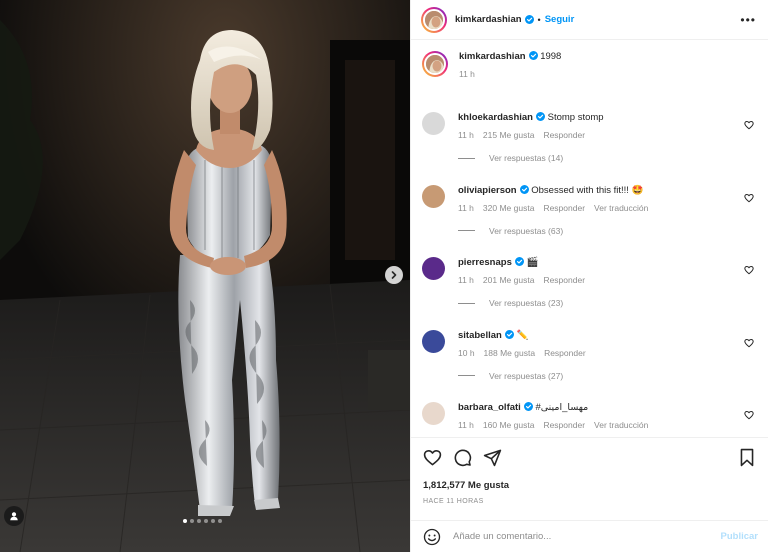 The width and height of the screenshot is (768, 552). I want to click on share-button, so click(492, 457).